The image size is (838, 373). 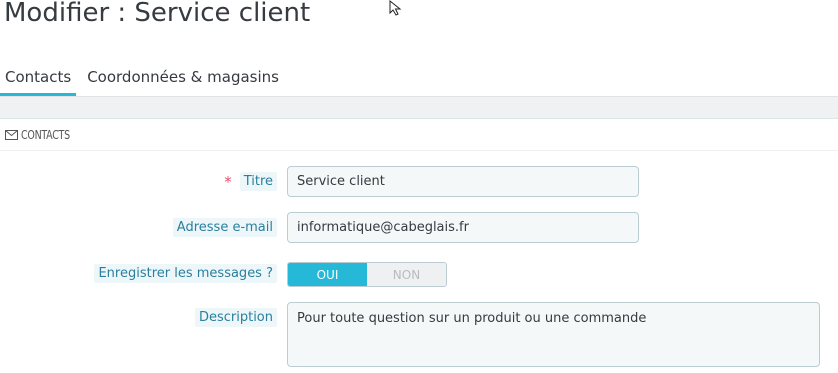 I want to click on tab-bar: Contacts Coordonnées & magasins, so click(x=142, y=79).